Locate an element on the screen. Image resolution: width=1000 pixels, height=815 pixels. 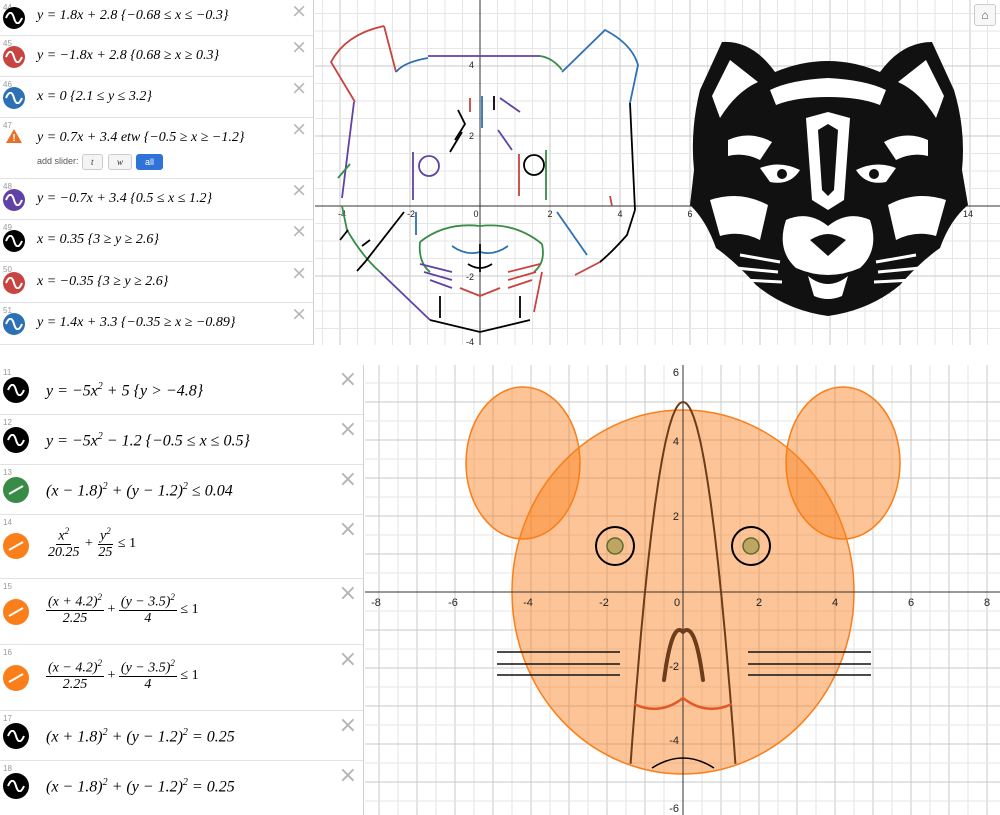
expression-text: y = −5x2 + 5 {y > −4.8} is located at coordinates (124, 390).